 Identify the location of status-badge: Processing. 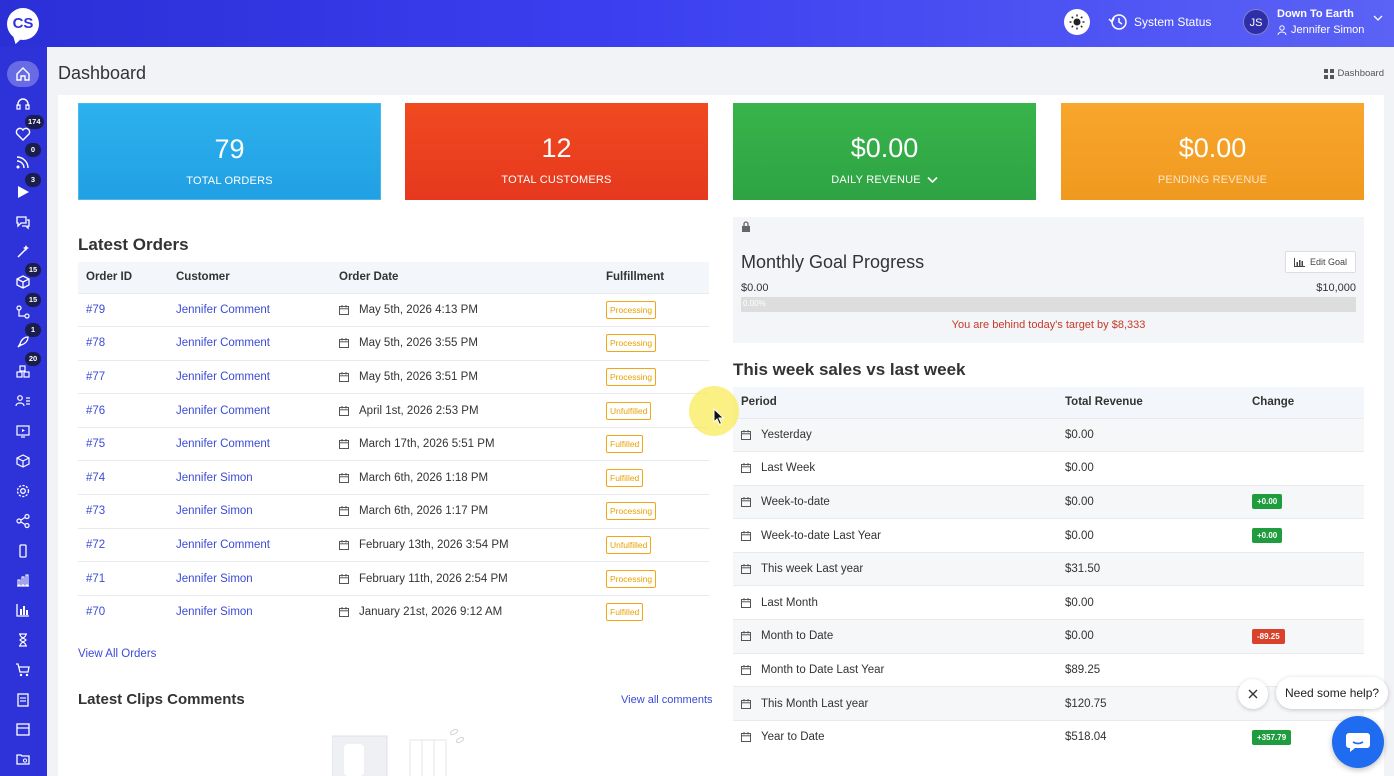
(631, 309).